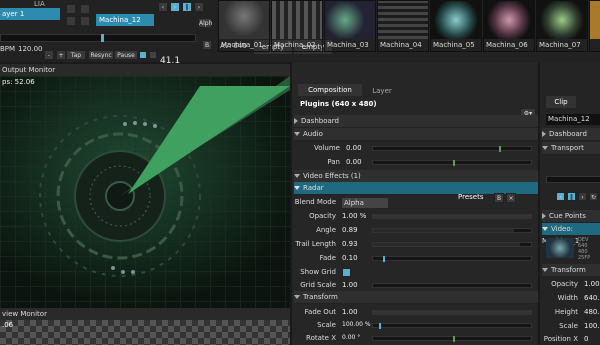  What do you see at coordinates (101, 55) in the screenshot?
I see `resync-button: Resync` at bounding box center [101, 55].